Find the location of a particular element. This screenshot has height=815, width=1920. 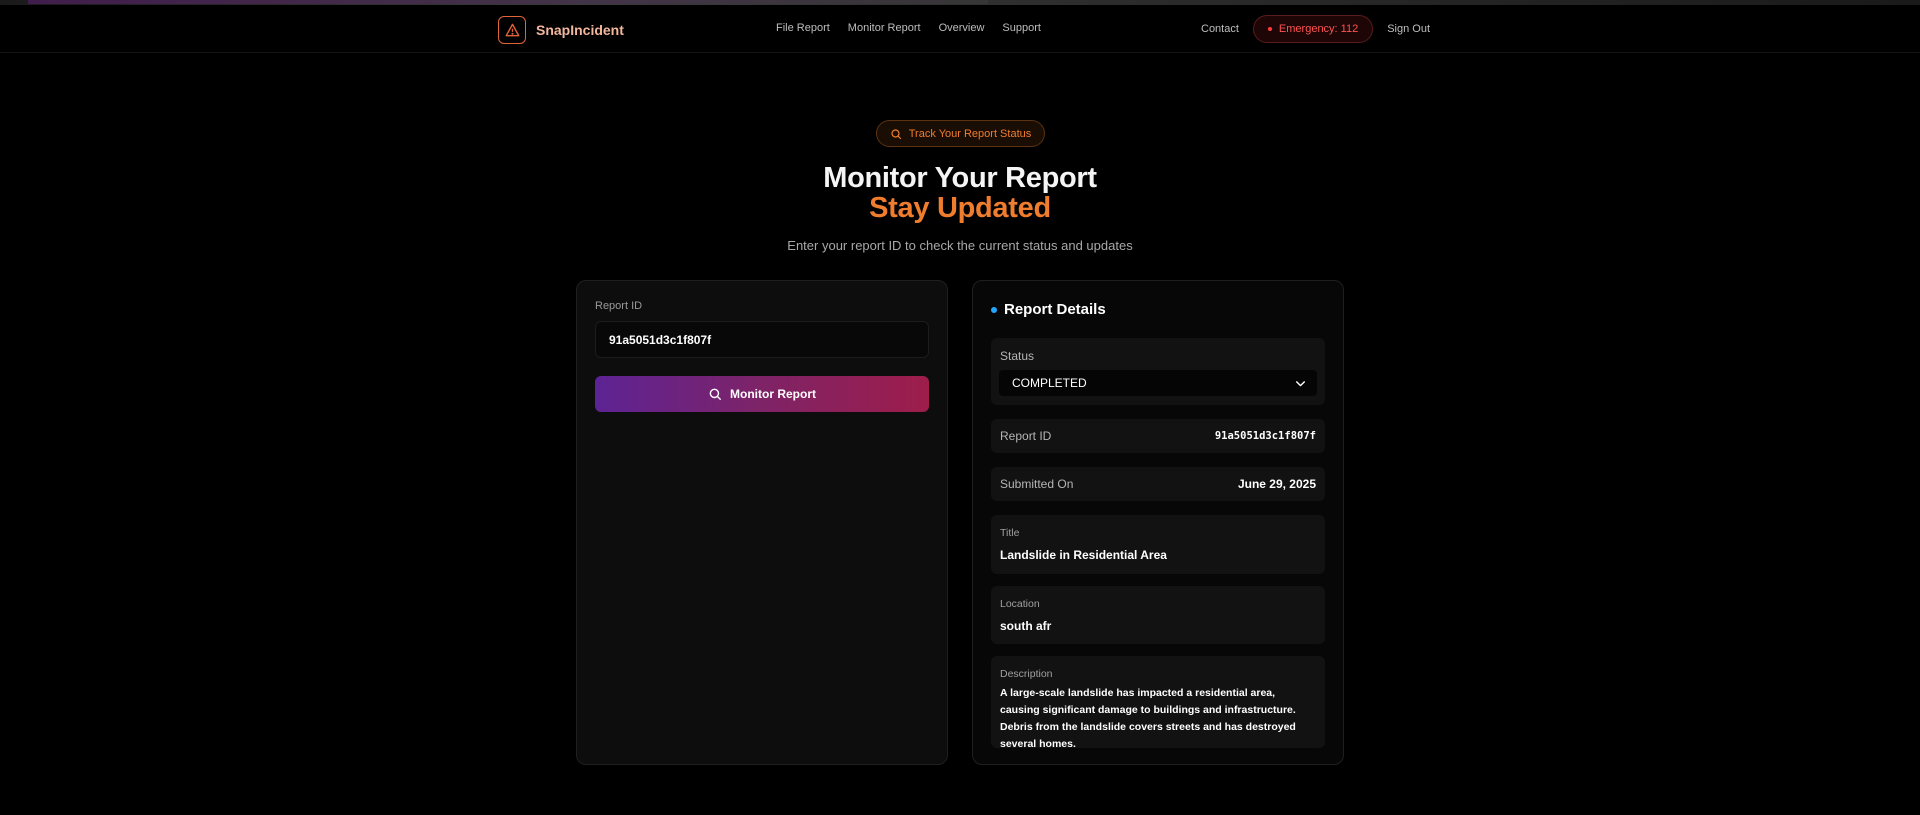

track-status-badge: Track Your Report Status is located at coordinates (960, 133).